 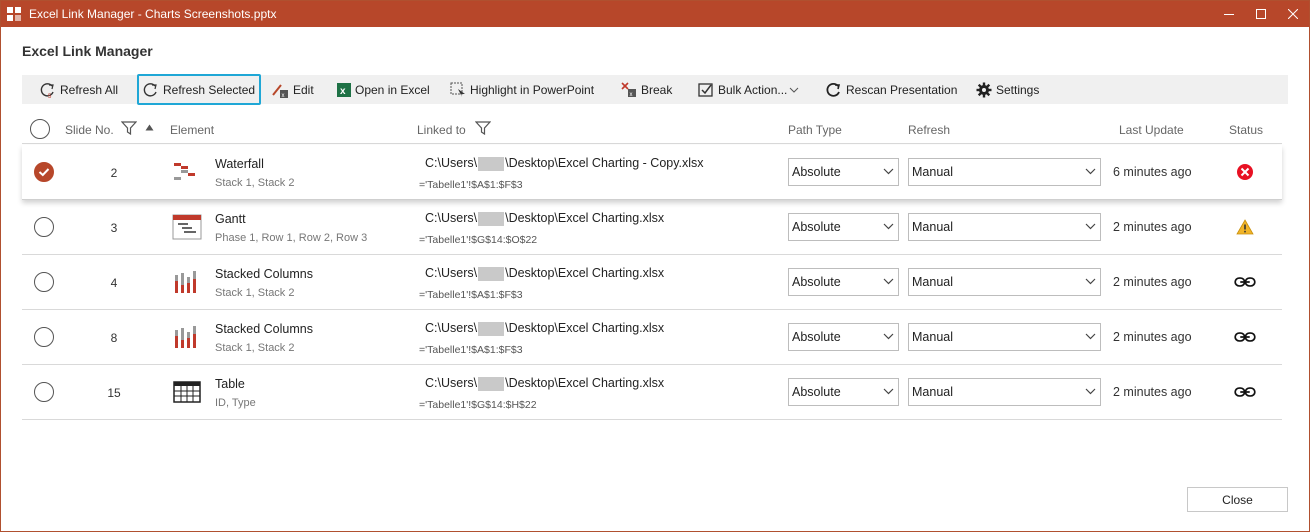 I want to click on refresh-selected-button: Refresh Selected, so click(x=199, y=89).